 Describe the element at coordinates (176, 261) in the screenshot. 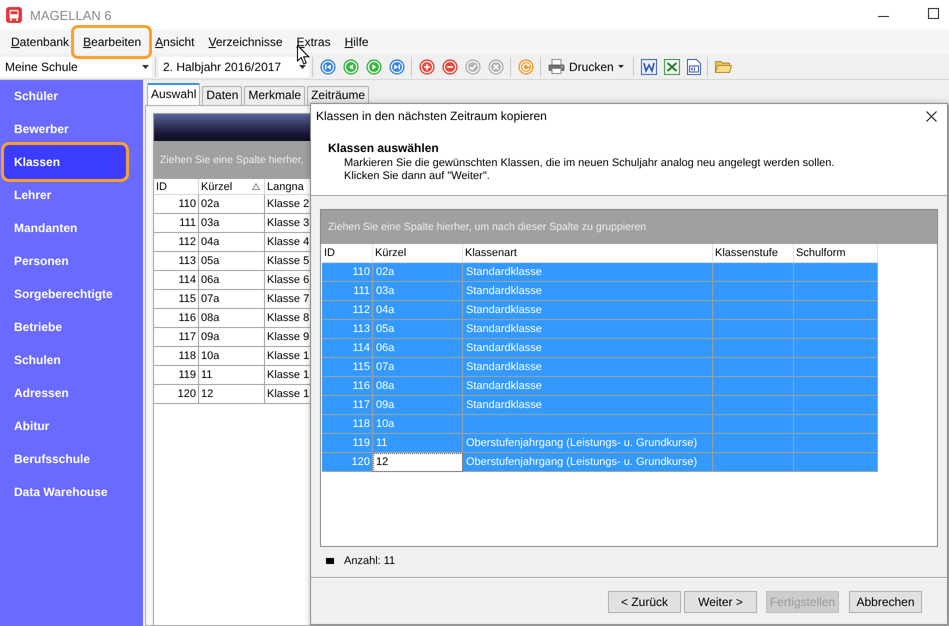

I see `table-cell: 113` at that location.